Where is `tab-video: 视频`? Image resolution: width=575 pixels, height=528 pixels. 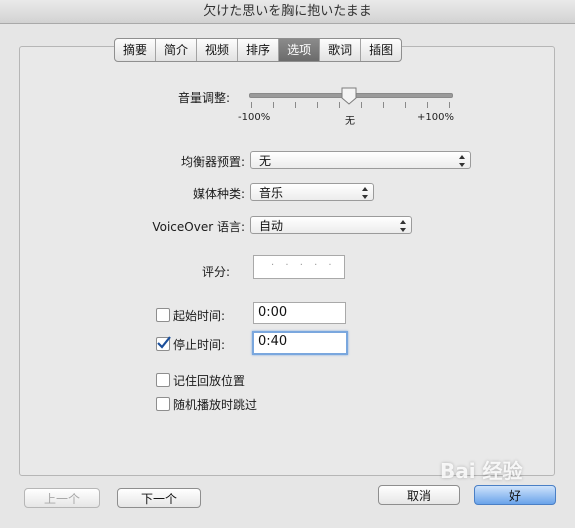
tab-video: 视频 is located at coordinates (218, 50).